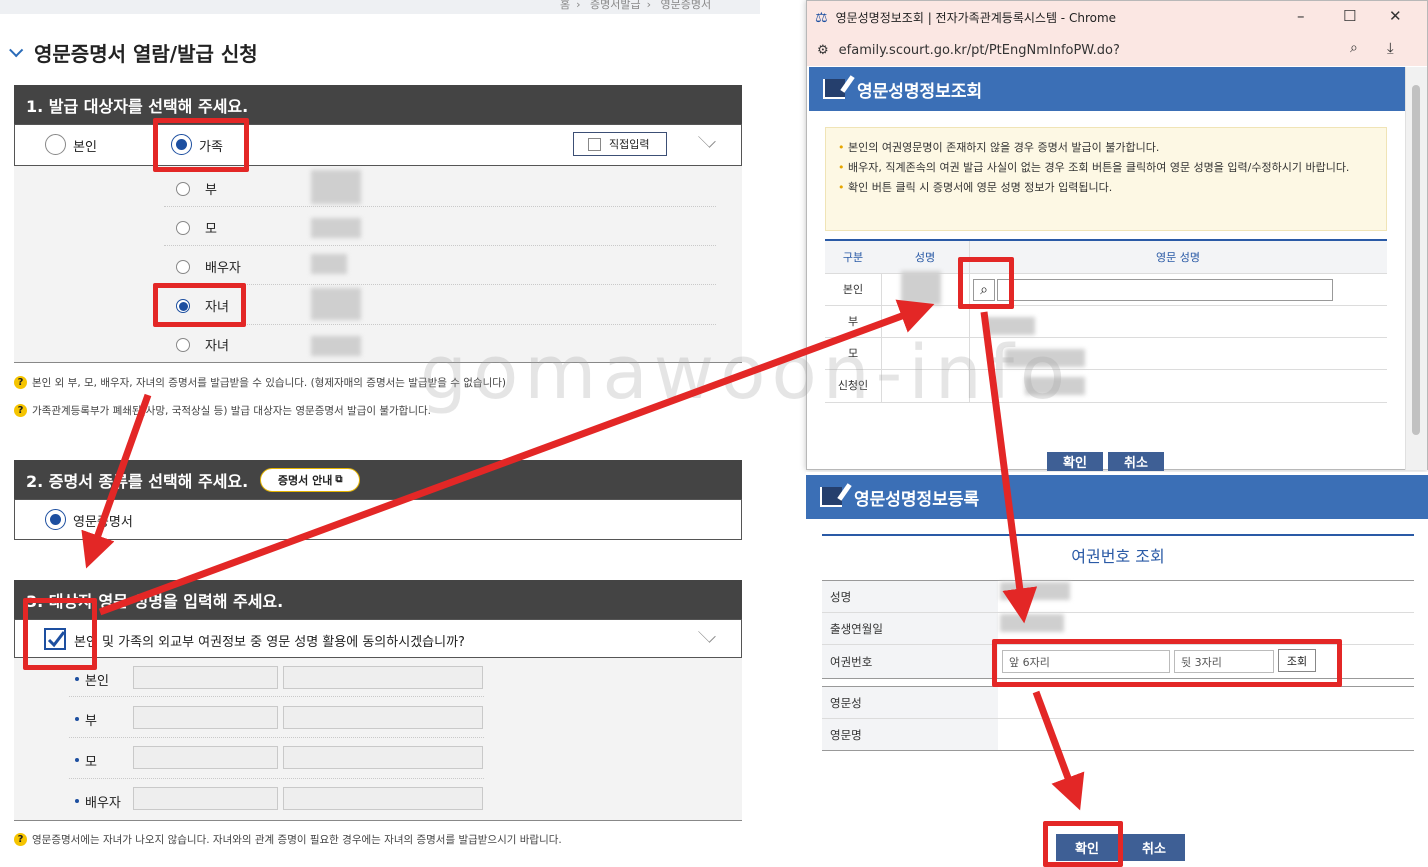  Describe the element at coordinates (383, 757) in the screenshot. I see `eng-given-input-mother` at that location.